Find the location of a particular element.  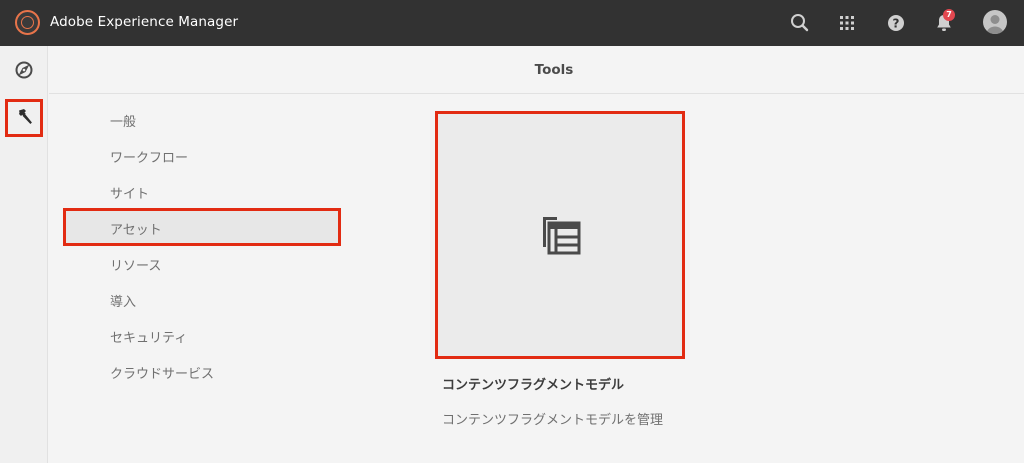

nav-item-assets: アセット is located at coordinates (136, 228).